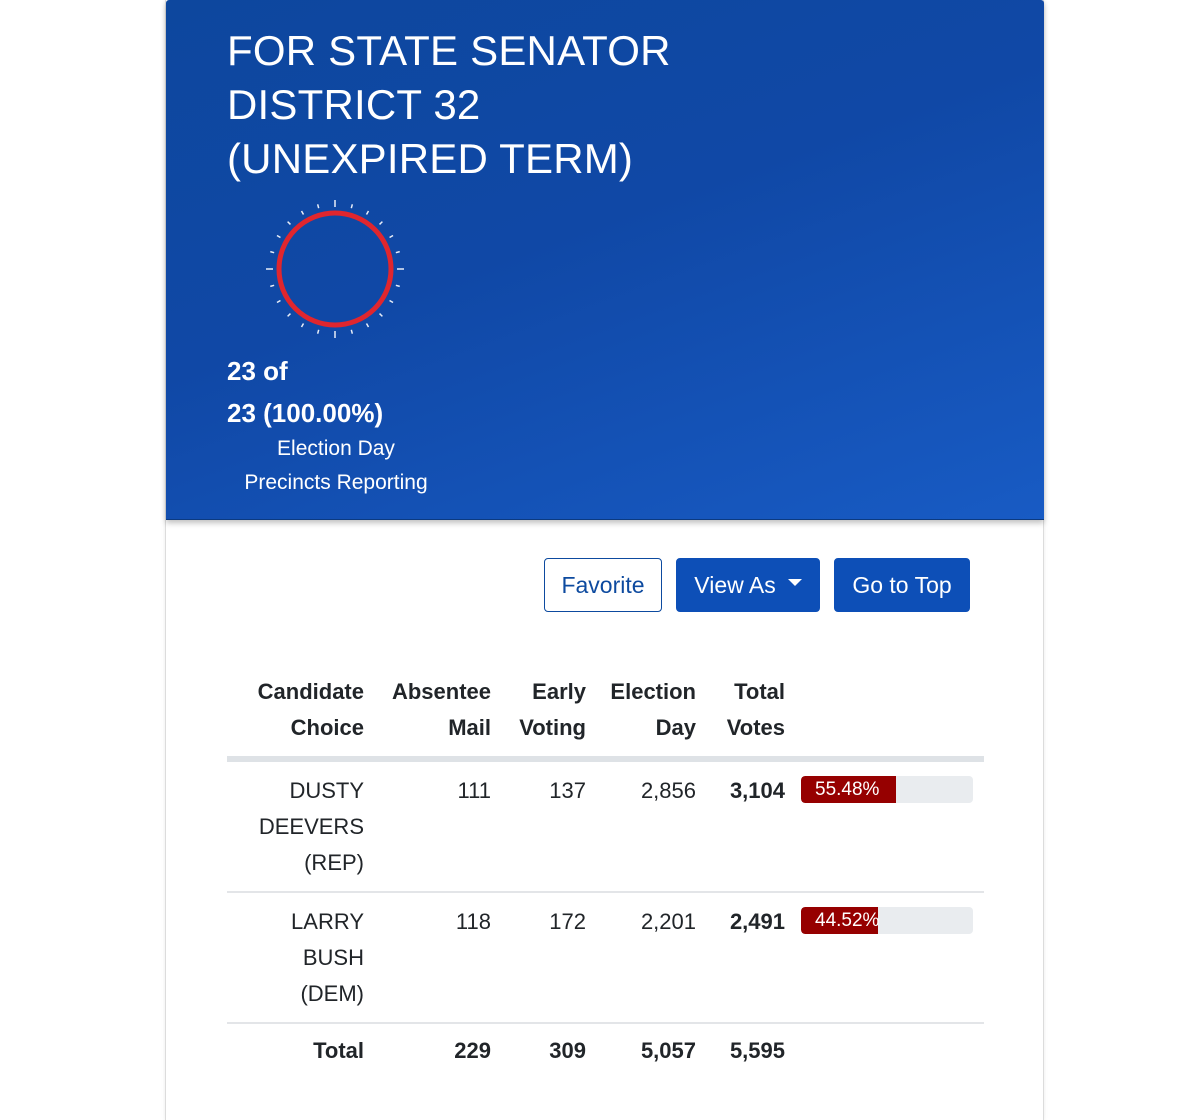  What do you see at coordinates (427, 826) in the screenshot?
I see `absentee-votes: 111` at bounding box center [427, 826].